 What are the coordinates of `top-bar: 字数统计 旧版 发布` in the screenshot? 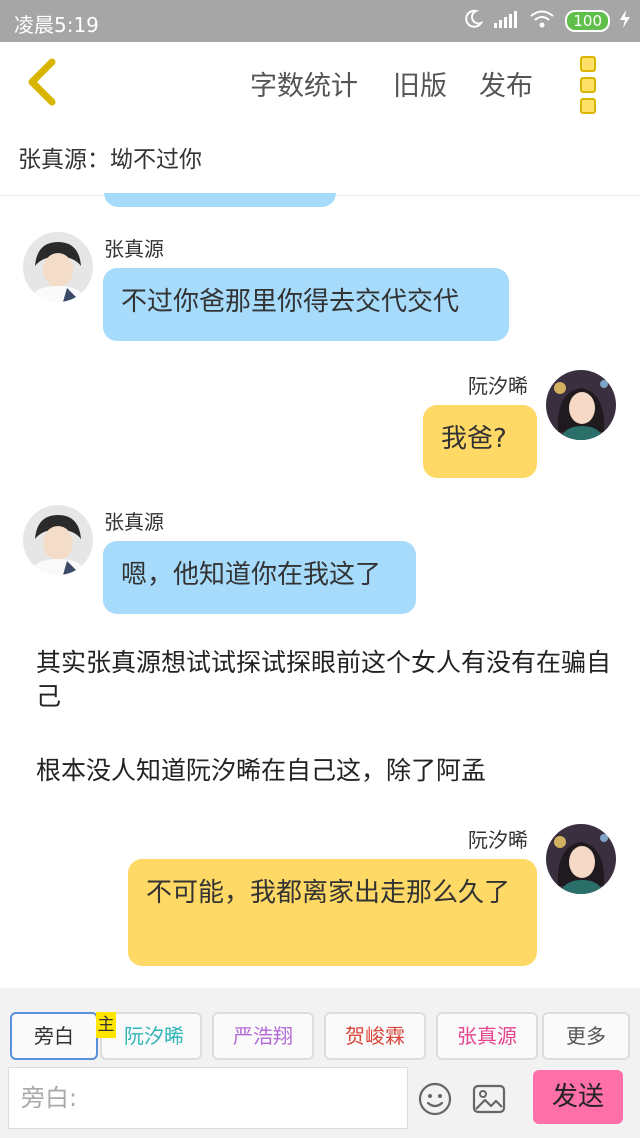 It's located at (320, 82).